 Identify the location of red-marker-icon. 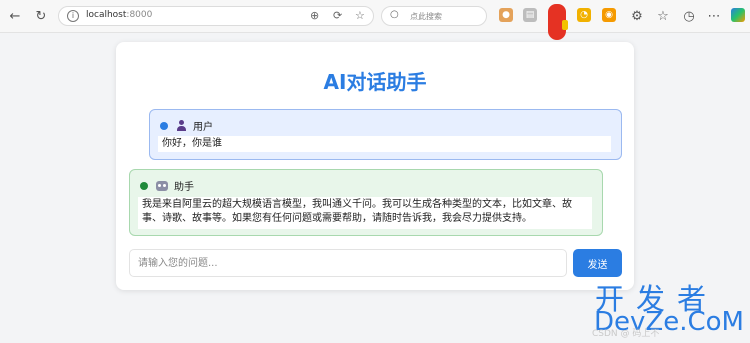
(558, 22).